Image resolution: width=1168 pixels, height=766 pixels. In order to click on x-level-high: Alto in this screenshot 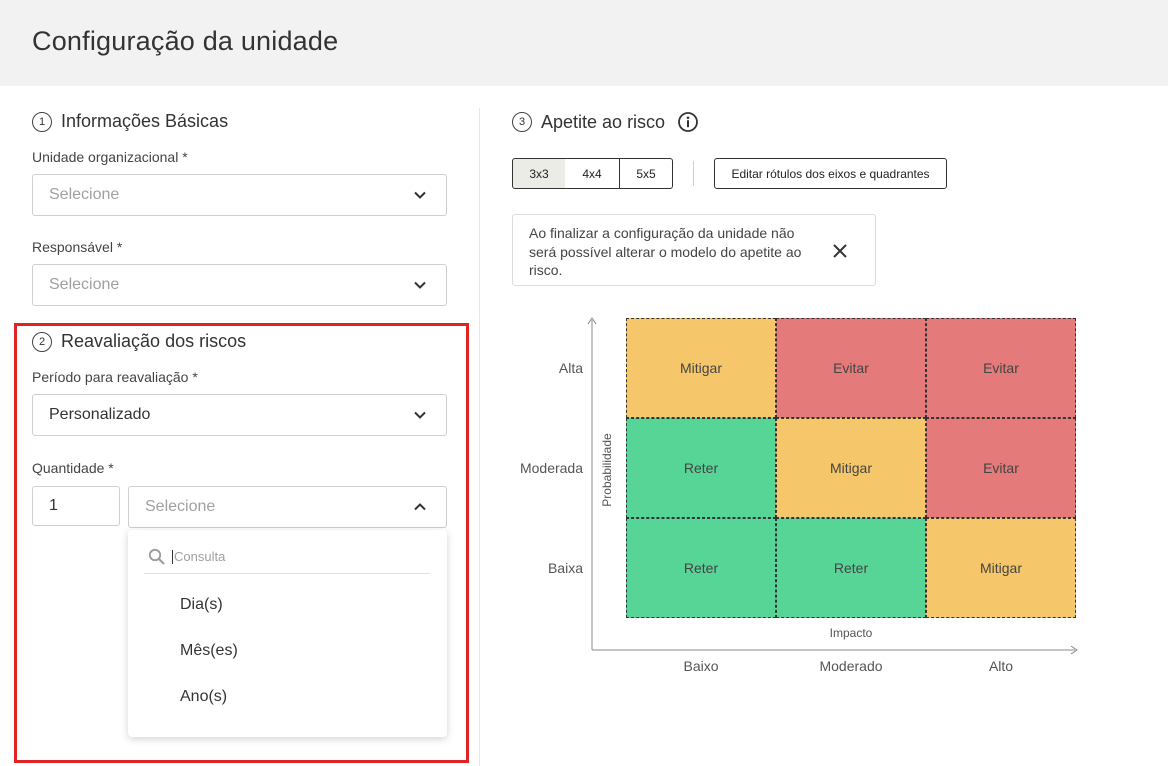, I will do `click(1001, 666)`.